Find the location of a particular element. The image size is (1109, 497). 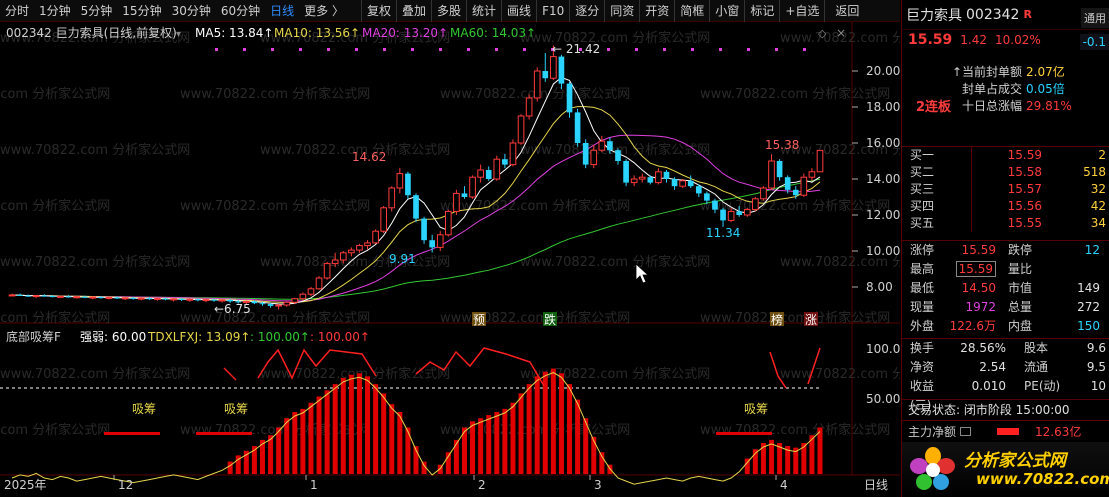

ma10-legend: MA10: 13.56↑ is located at coordinates (317, 33).